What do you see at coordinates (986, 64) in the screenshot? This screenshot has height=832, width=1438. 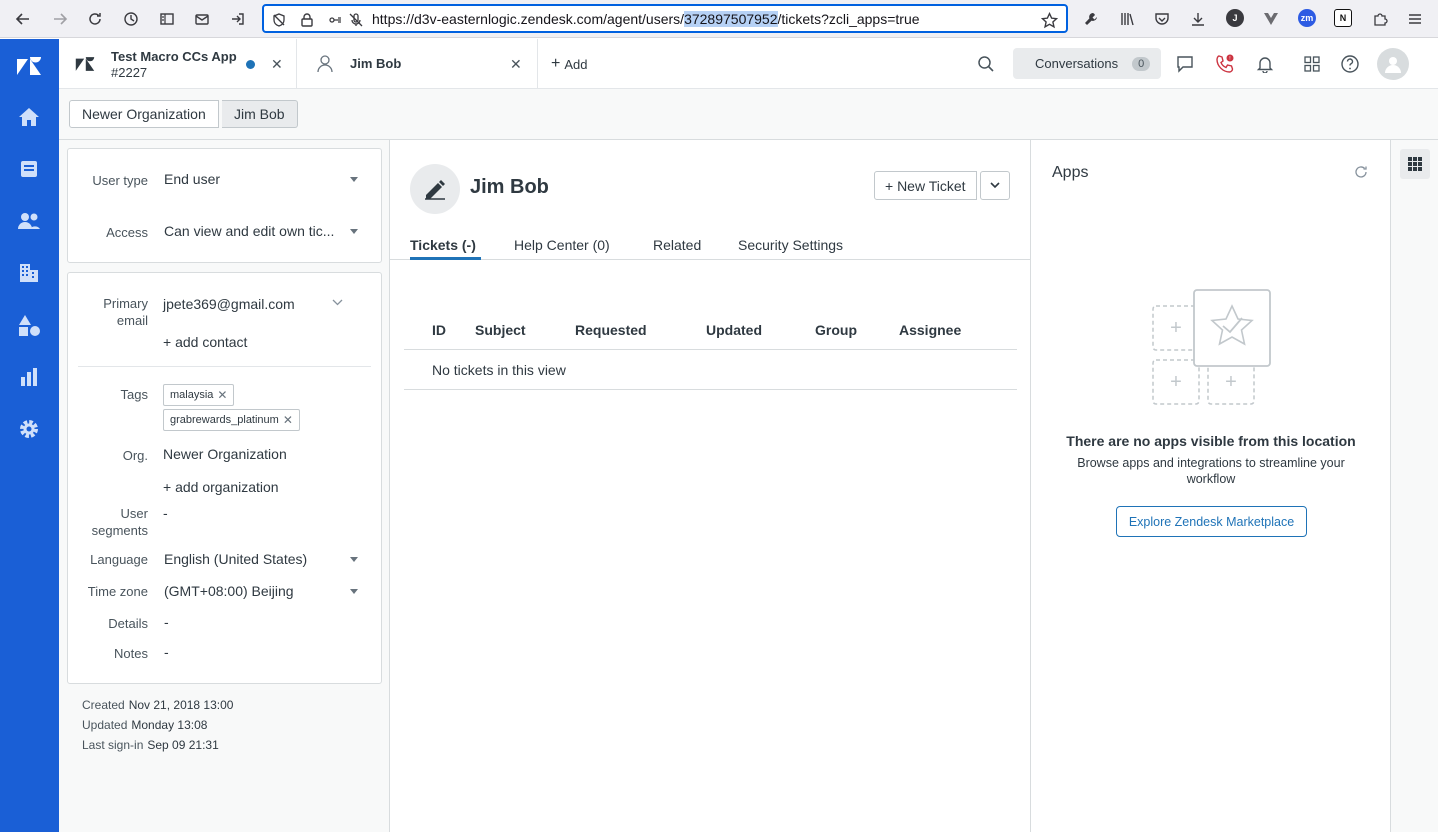 I see `search-icon` at bounding box center [986, 64].